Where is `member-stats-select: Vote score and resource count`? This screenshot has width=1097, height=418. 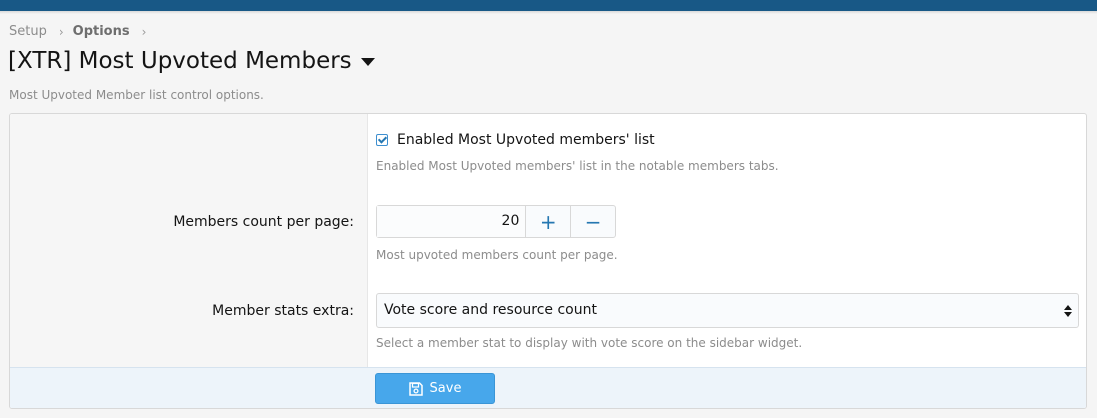
member-stats-select: Vote score and resource count is located at coordinates (727, 310).